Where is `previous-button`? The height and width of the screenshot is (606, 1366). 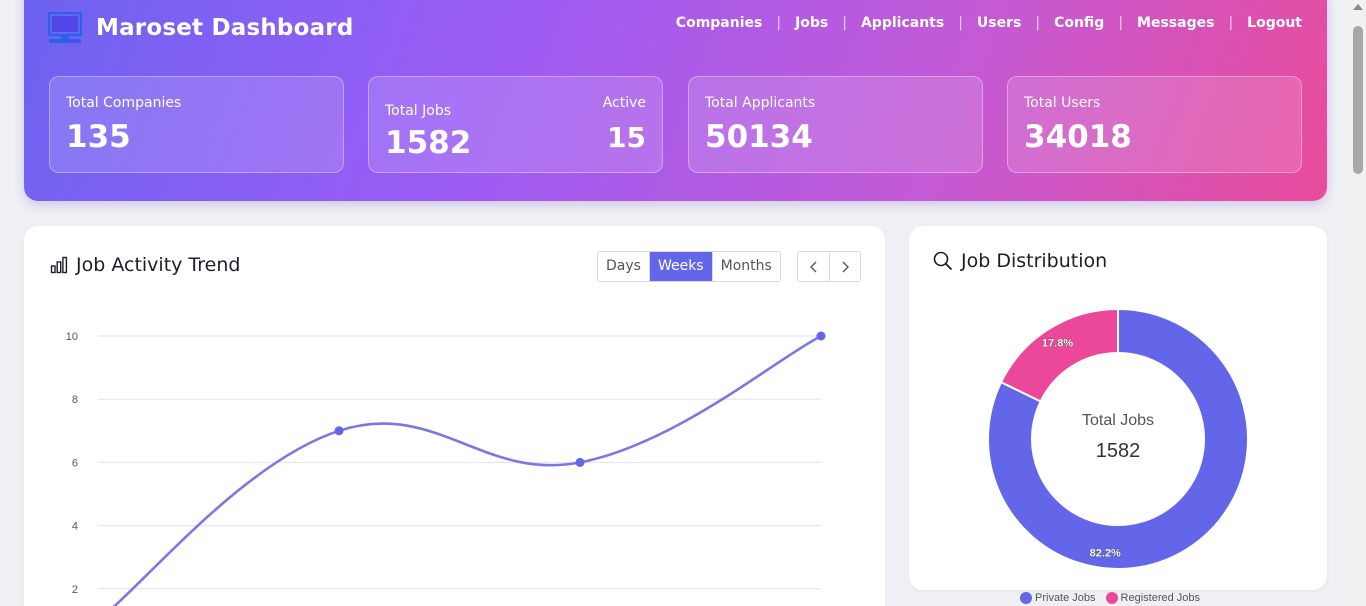
previous-button is located at coordinates (813, 266).